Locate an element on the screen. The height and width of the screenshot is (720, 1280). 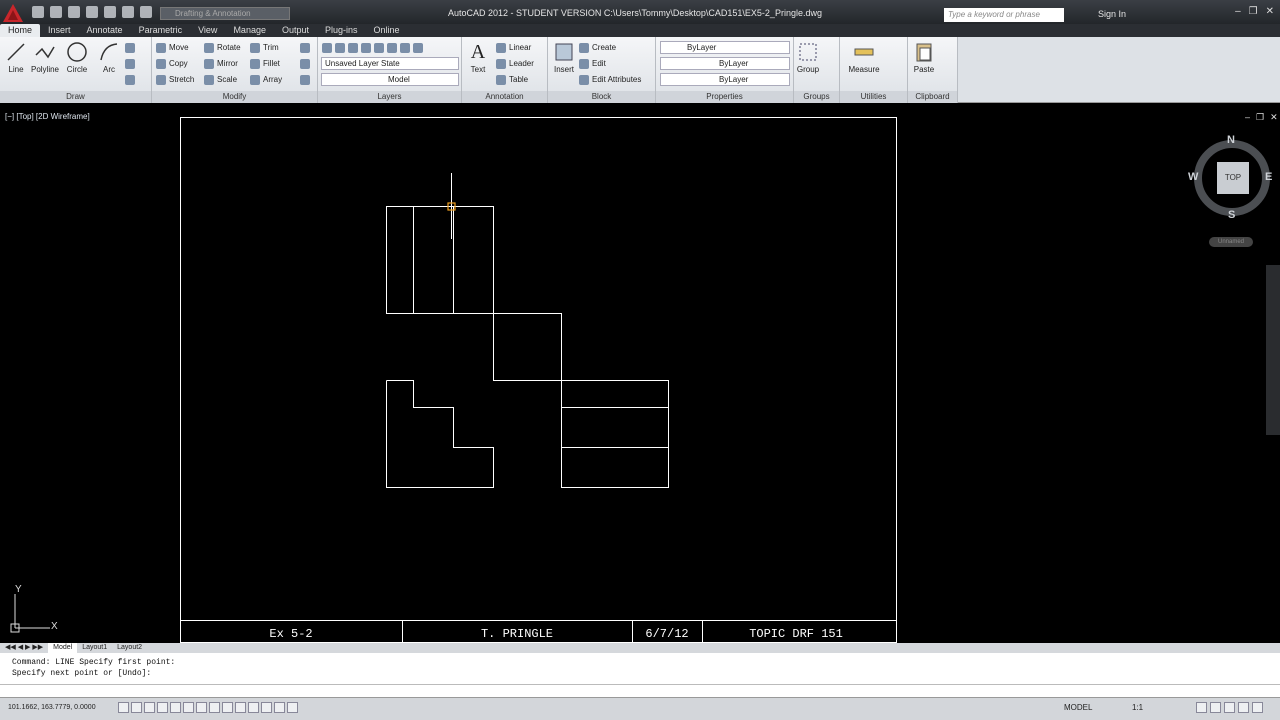
lock-icon is located at coordinates (1215, 707).